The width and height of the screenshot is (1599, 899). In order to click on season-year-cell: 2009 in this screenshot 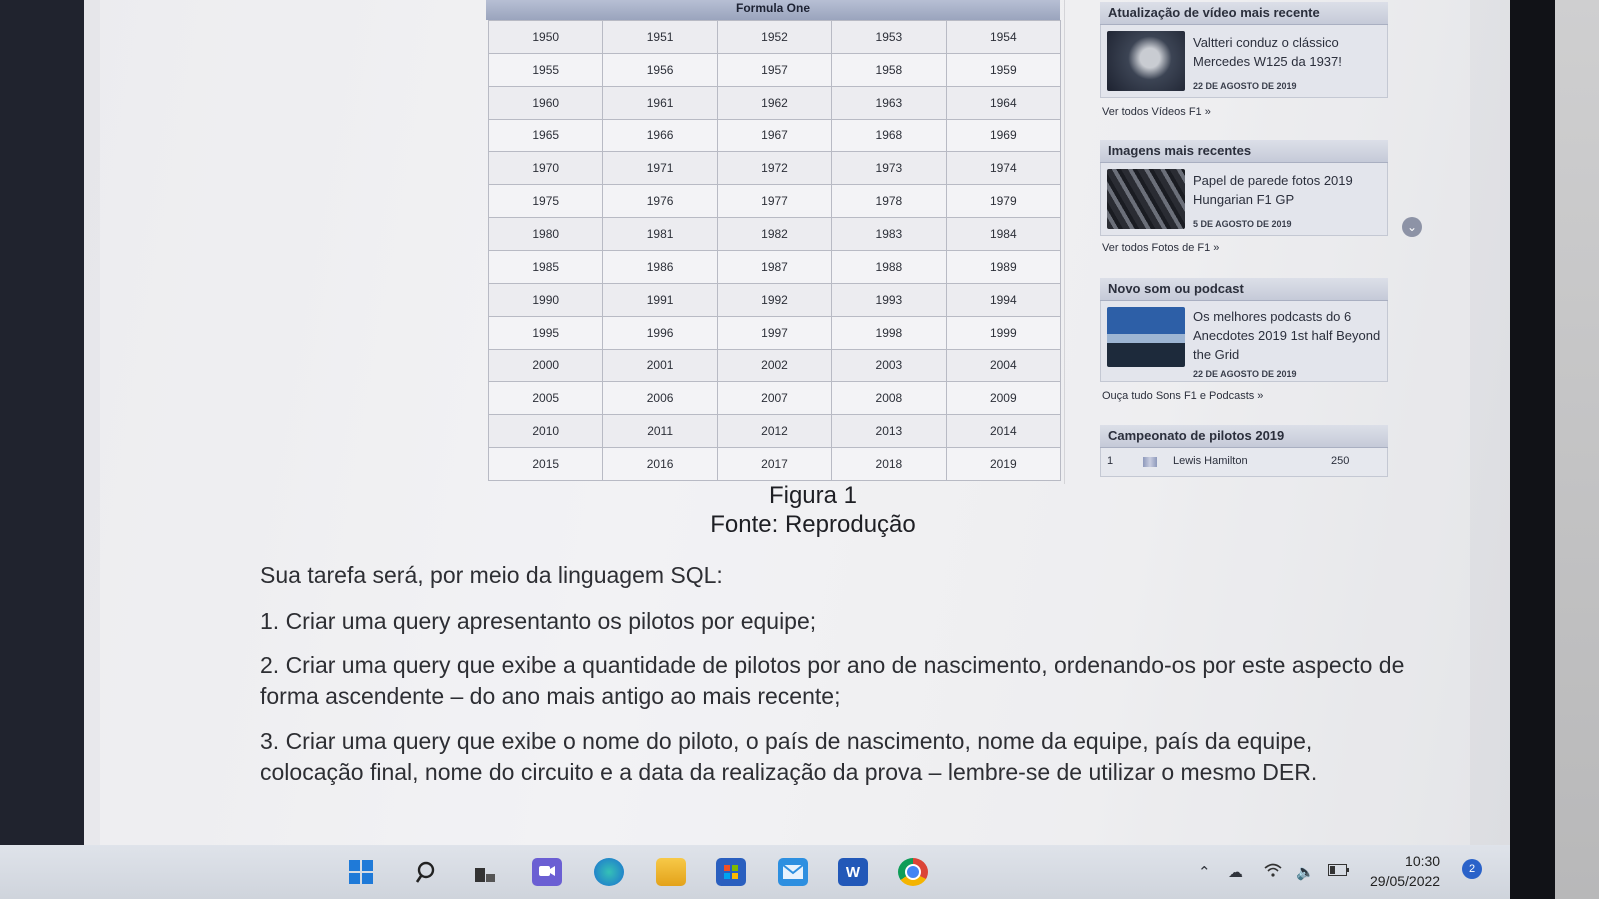, I will do `click(1003, 399)`.